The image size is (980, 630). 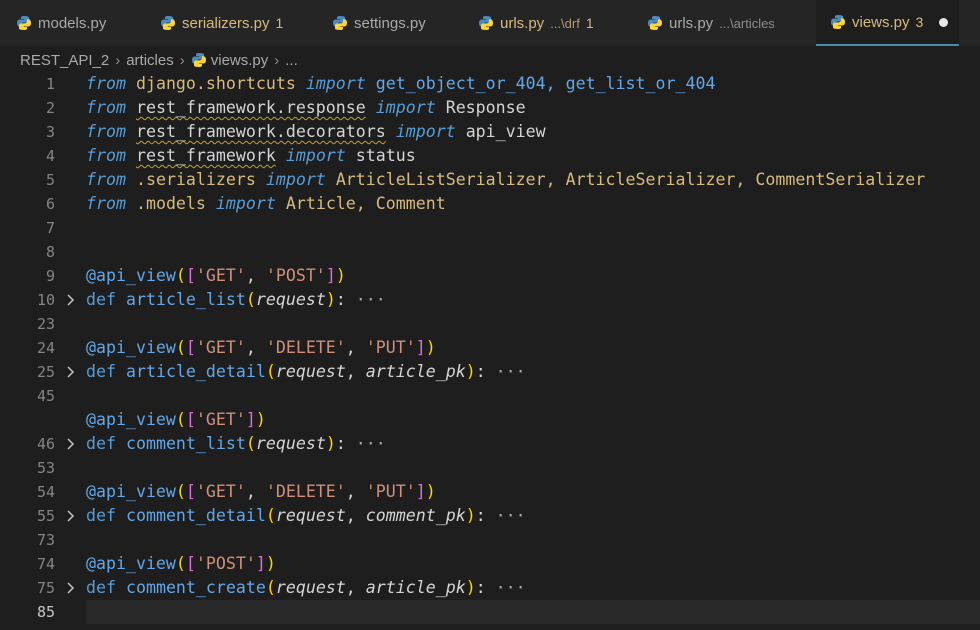 What do you see at coordinates (390, 347) in the screenshot?
I see `string-literal: 'PUT'` at bounding box center [390, 347].